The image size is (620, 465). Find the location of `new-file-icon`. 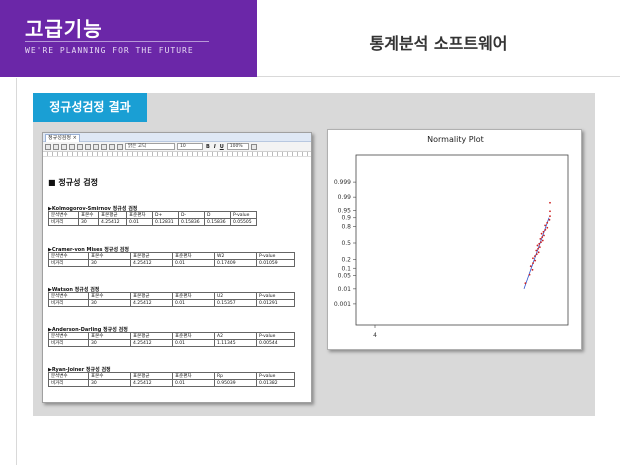

new-file-icon is located at coordinates (48, 146).